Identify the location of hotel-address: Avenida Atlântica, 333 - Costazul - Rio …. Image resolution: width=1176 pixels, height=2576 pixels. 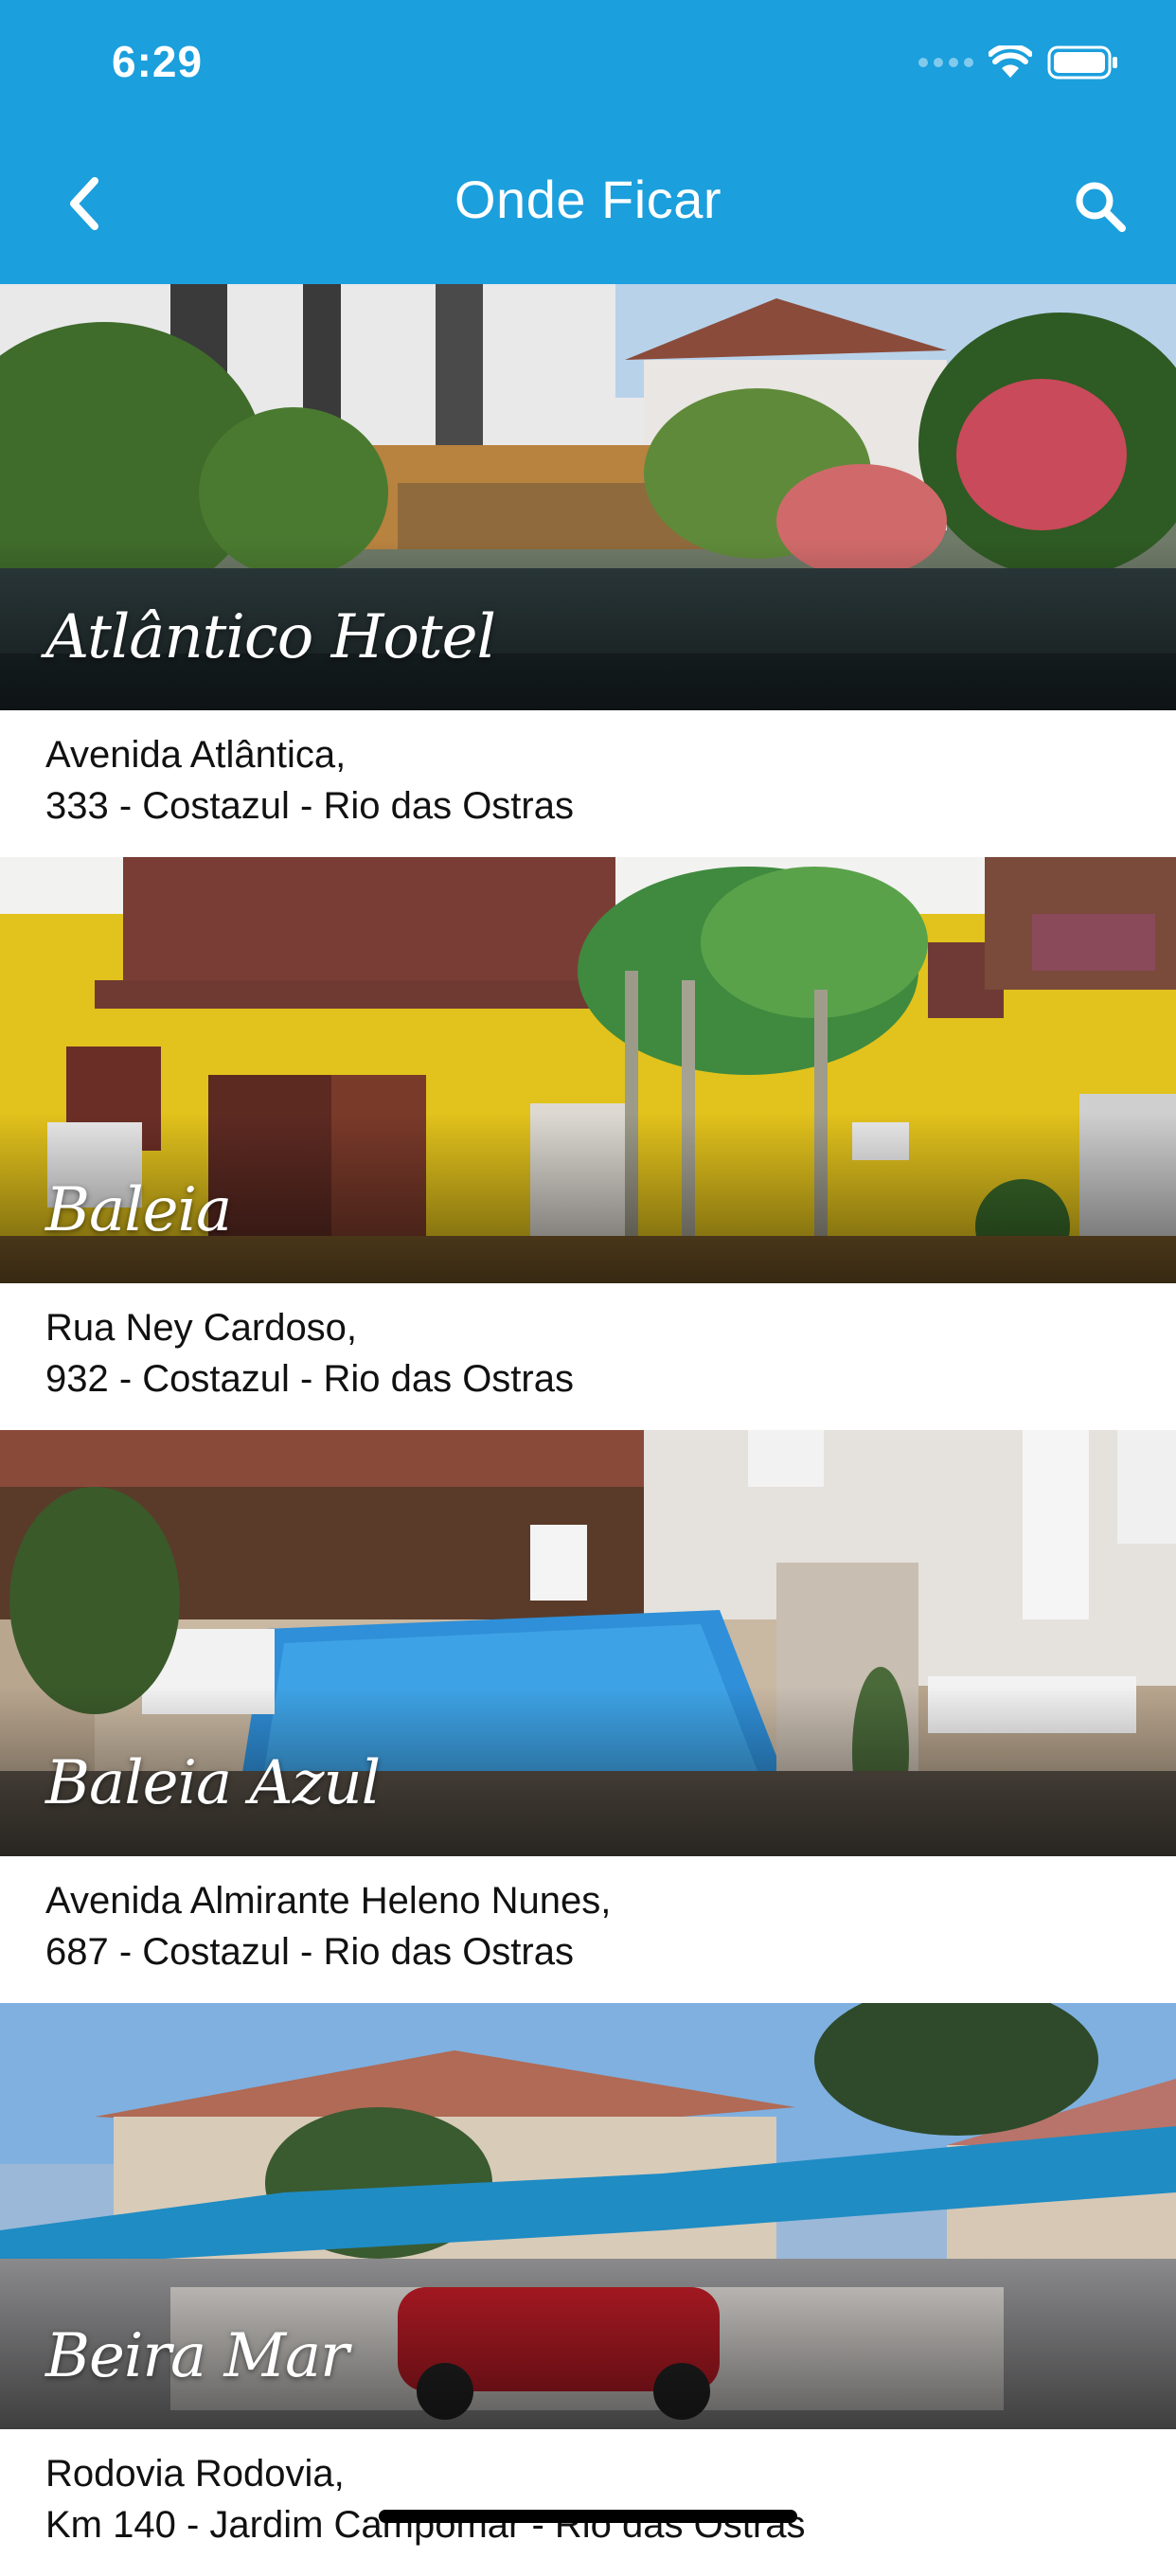
(589, 780).